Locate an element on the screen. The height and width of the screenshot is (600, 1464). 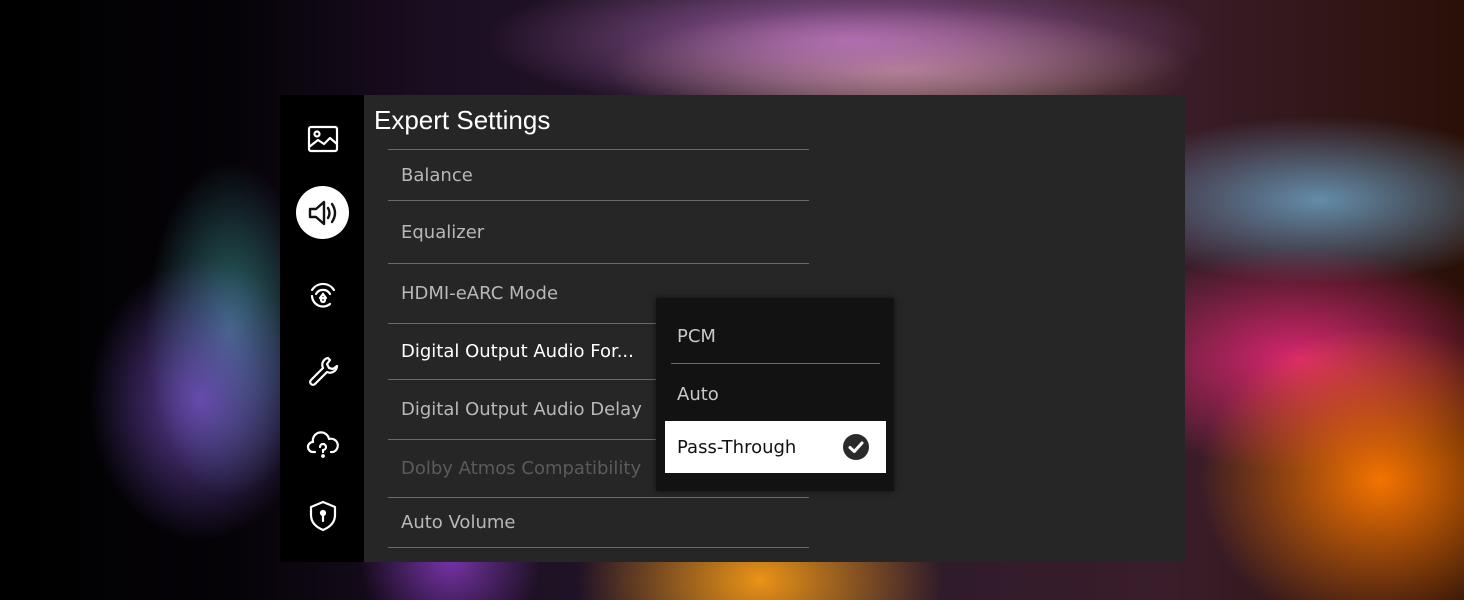
option-auto: Auto is located at coordinates (775, 394).